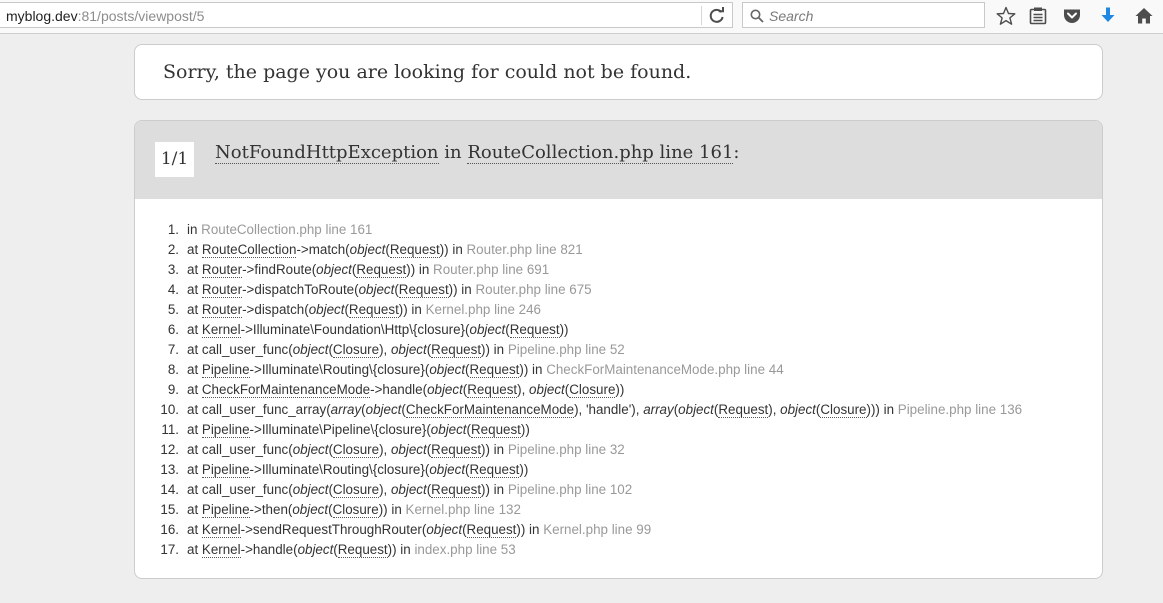  I want to click on stack-trace-number: 15., so click(169, 509).